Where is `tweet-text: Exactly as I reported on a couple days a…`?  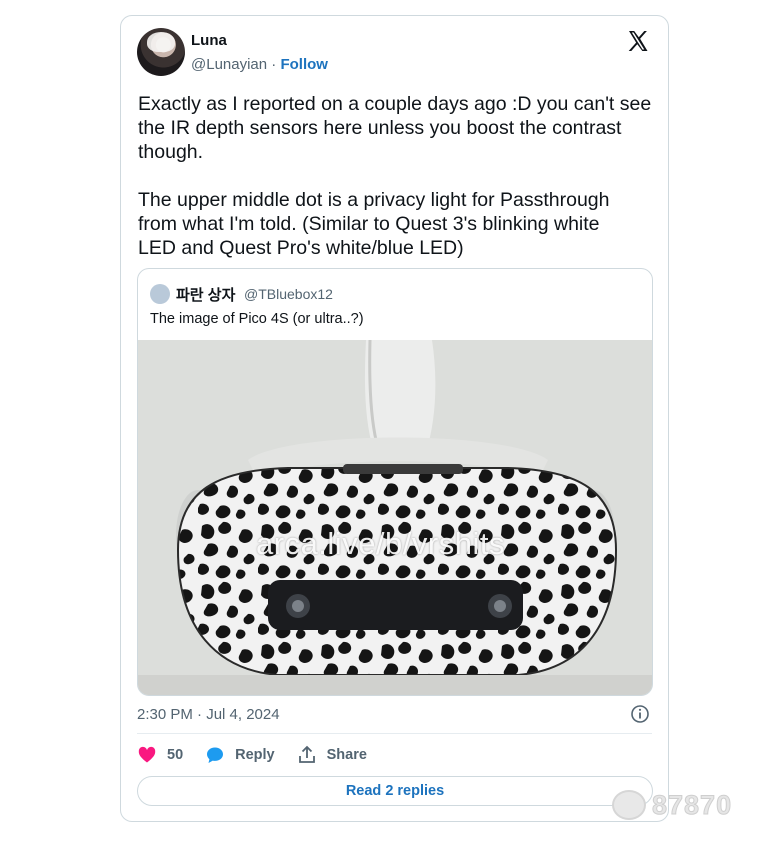 tweet-text: Exactly as I reported on a couple days a… is located at coordinates (395, 176).